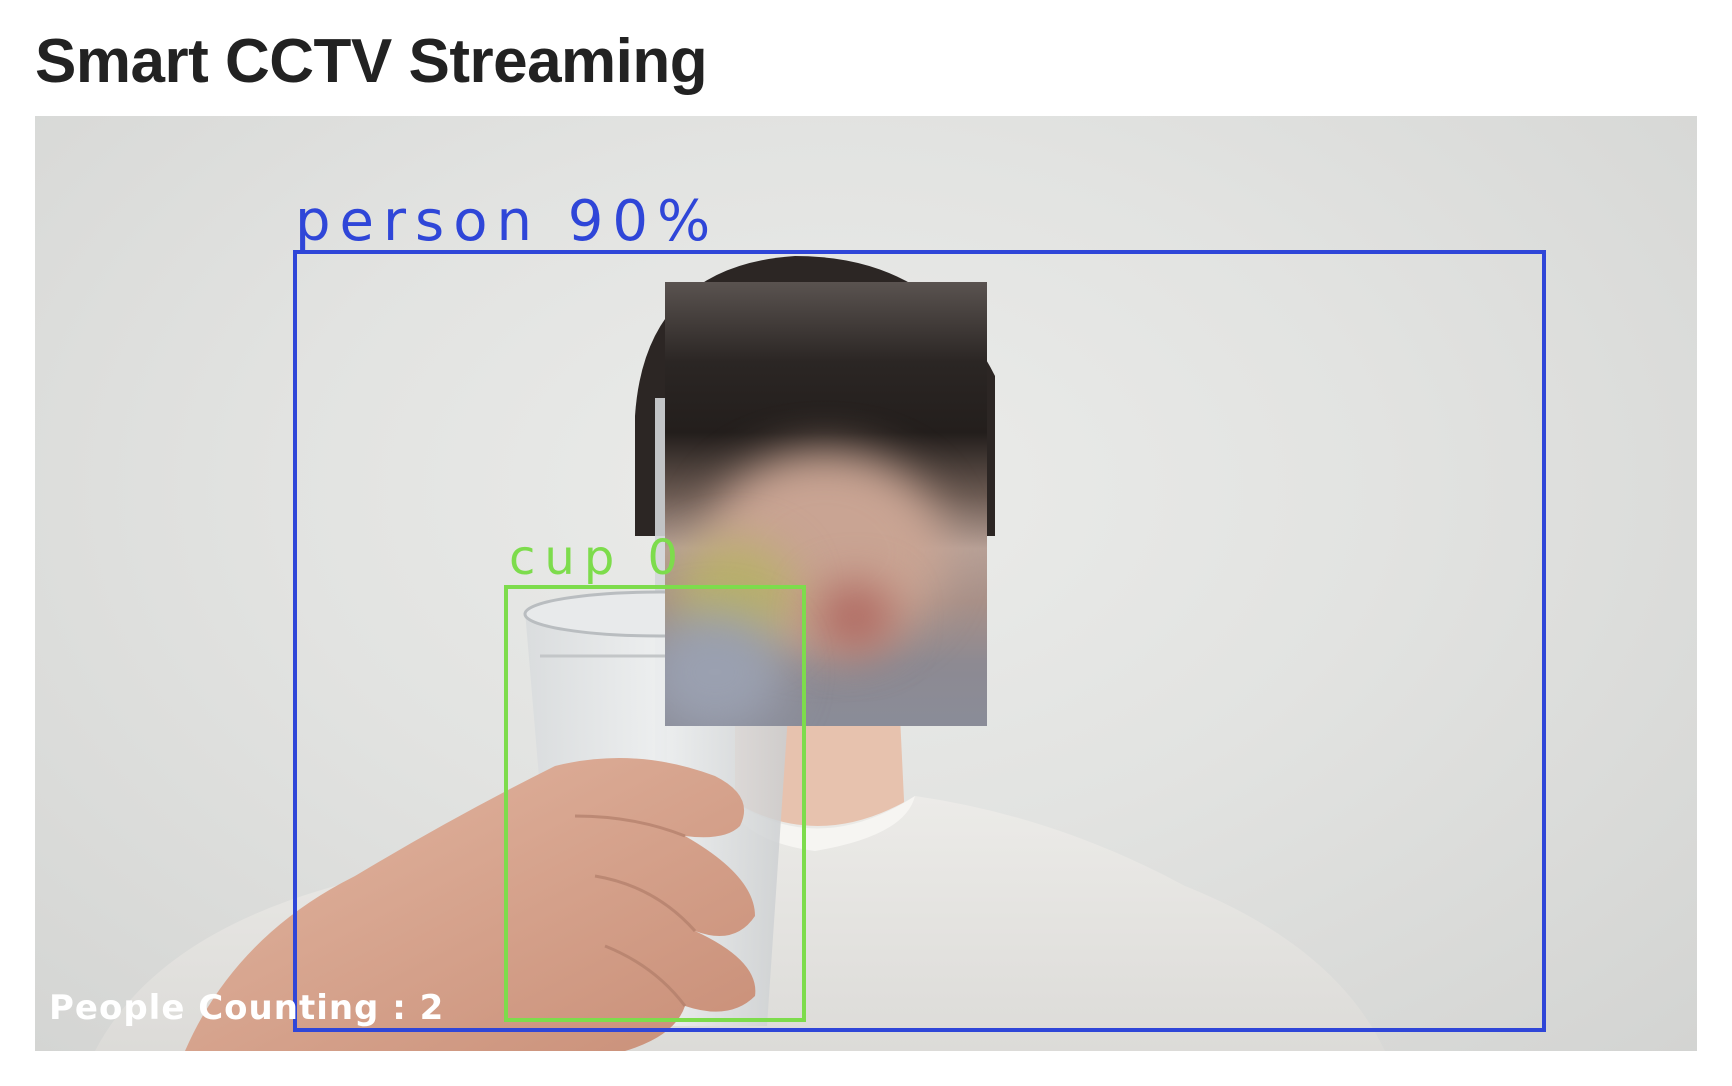  Describe the element at coordinates (371, 61) in the screenshot. I see `page-title: Smart CCTV Streaming` at that location.